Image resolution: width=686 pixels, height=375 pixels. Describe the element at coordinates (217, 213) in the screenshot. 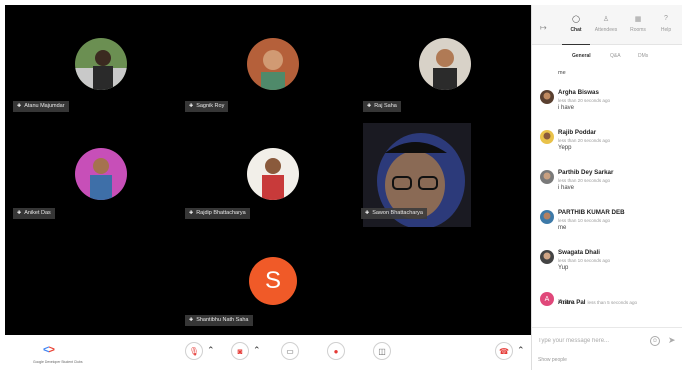

I see `participant-name-tag: ✚ Rajdip Bhattacharya` at that location.